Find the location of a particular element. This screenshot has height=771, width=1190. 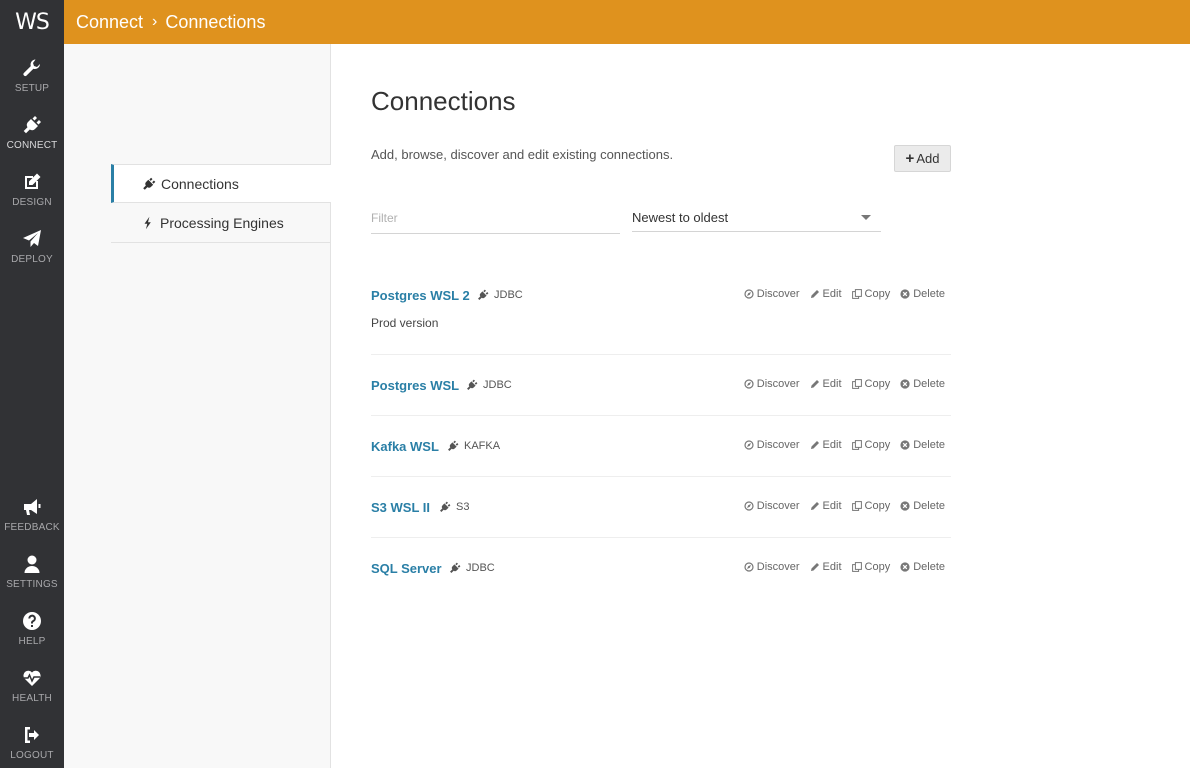

nav-design-label: DESIGN is located at coordinates (32, 202).